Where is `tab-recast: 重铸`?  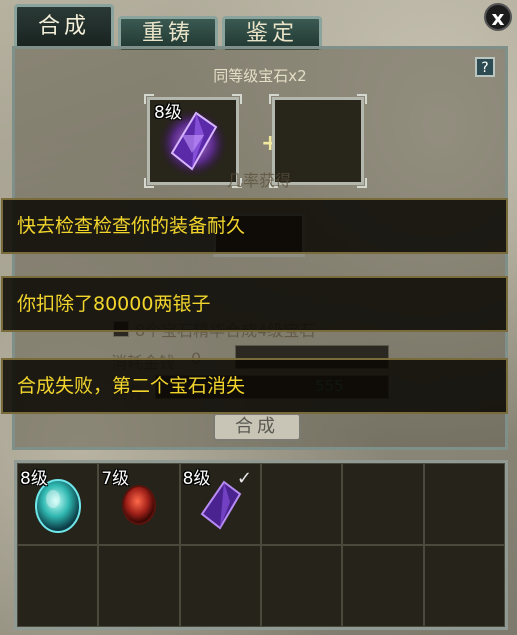
tab-recast: 重铸 is located at coordinates (168, 33).